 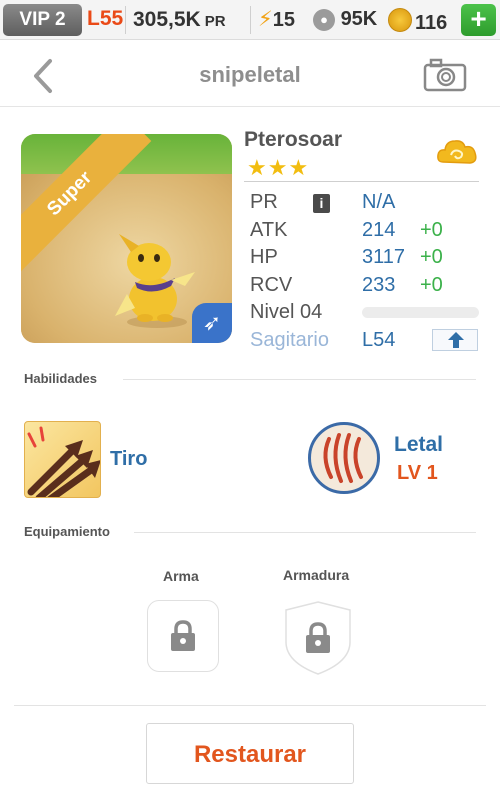 I want to click on pet-level-label: Nivel 04, so click(x=286, y=312).